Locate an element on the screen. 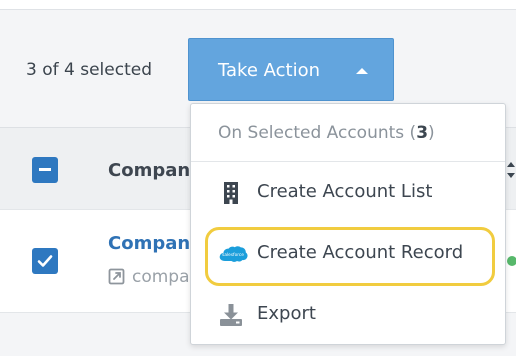  caret-up-icon is located at coordinates (362, 71).